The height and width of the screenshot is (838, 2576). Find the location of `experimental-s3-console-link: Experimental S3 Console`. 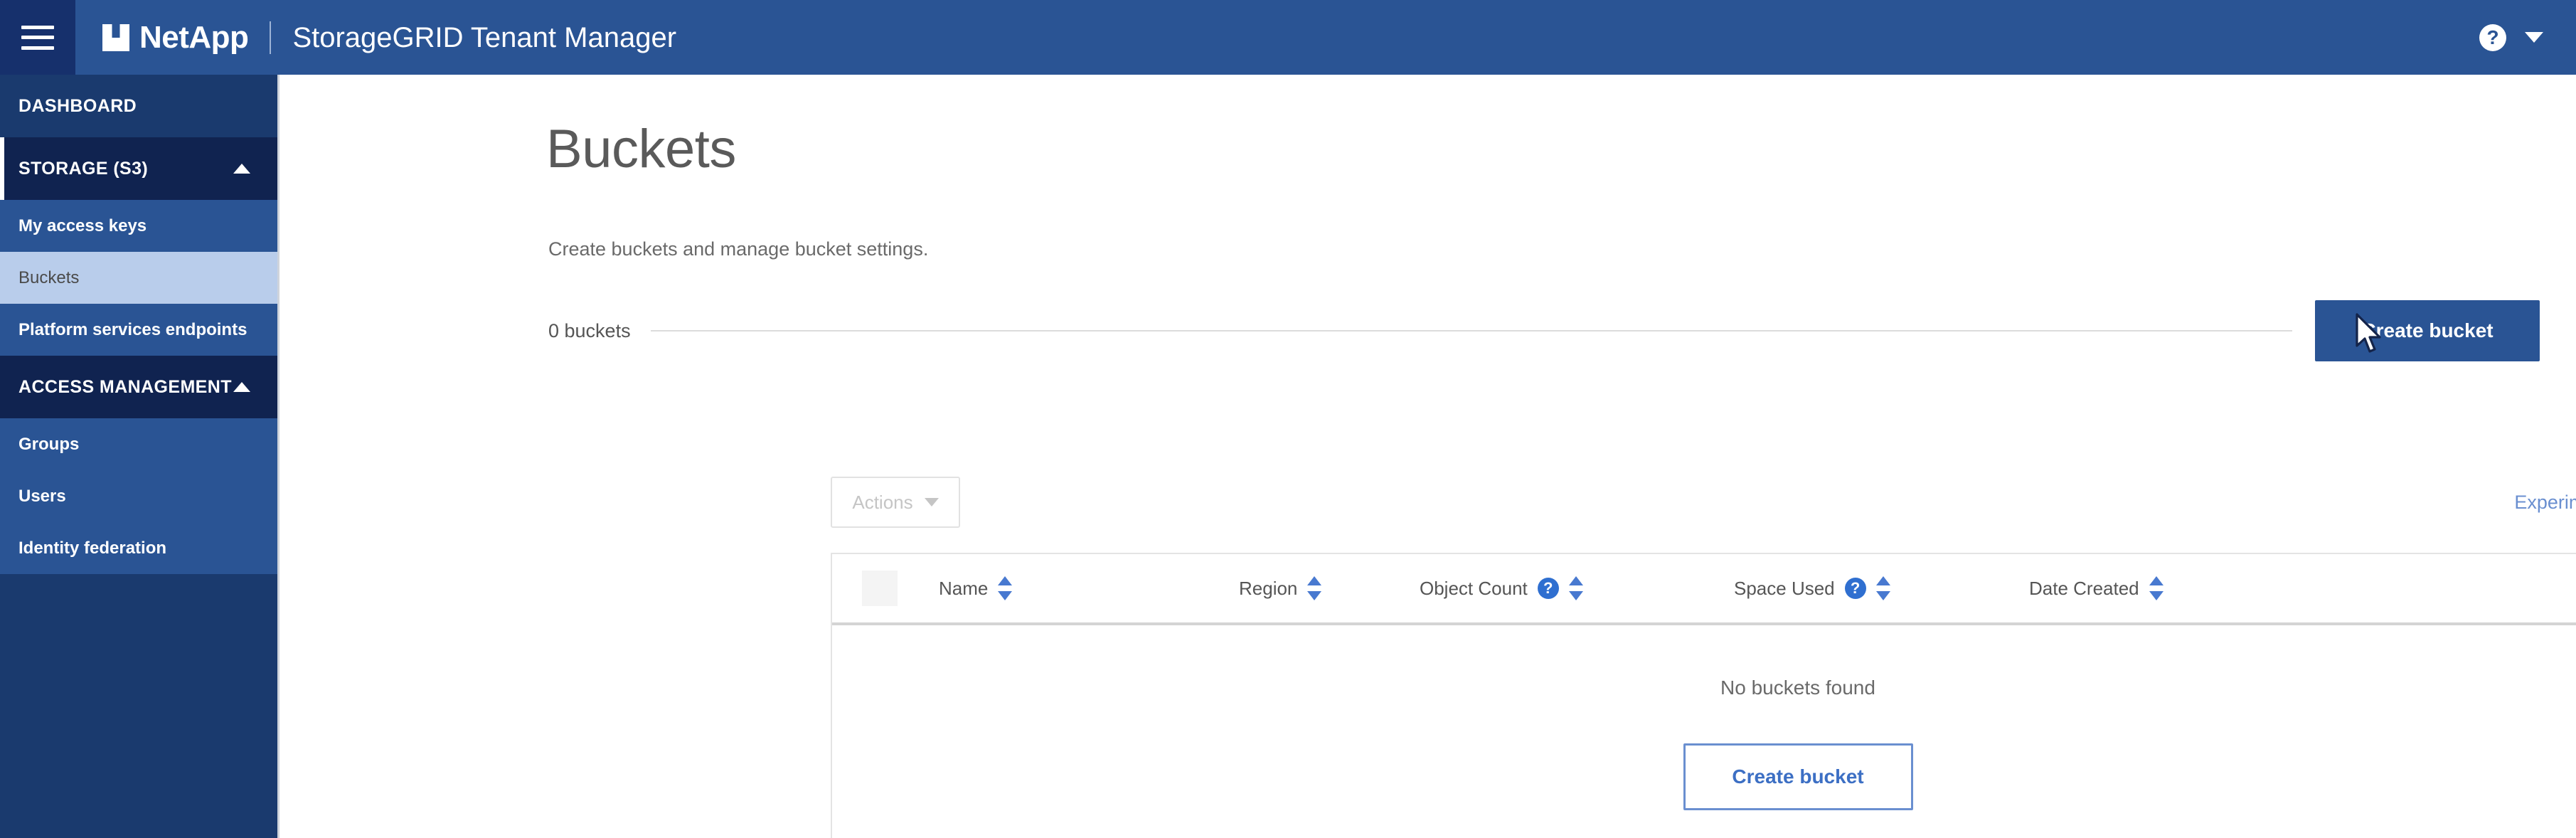

experimental-s3-console-link: Experimental S3 Console is located at coordinates (2545, 503).